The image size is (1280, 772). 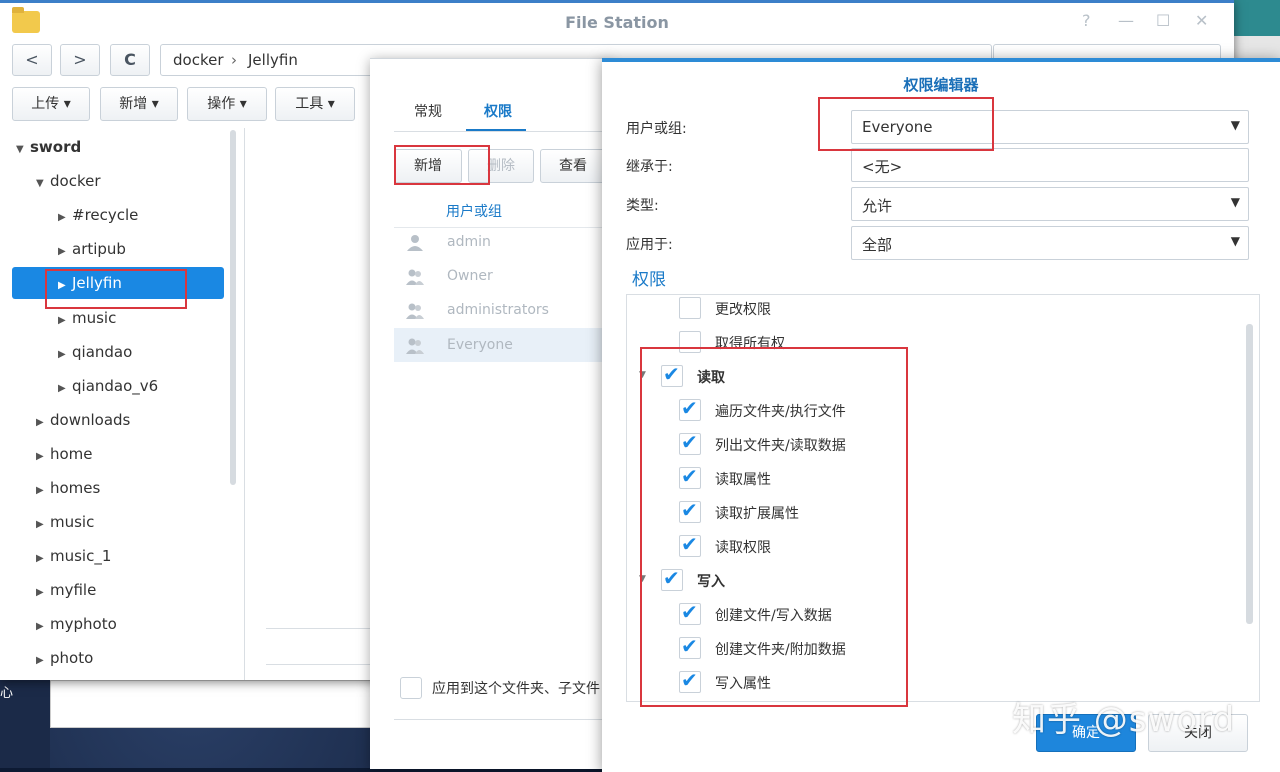 I want to click on user-row: Owner, so click(x=502, y=276).